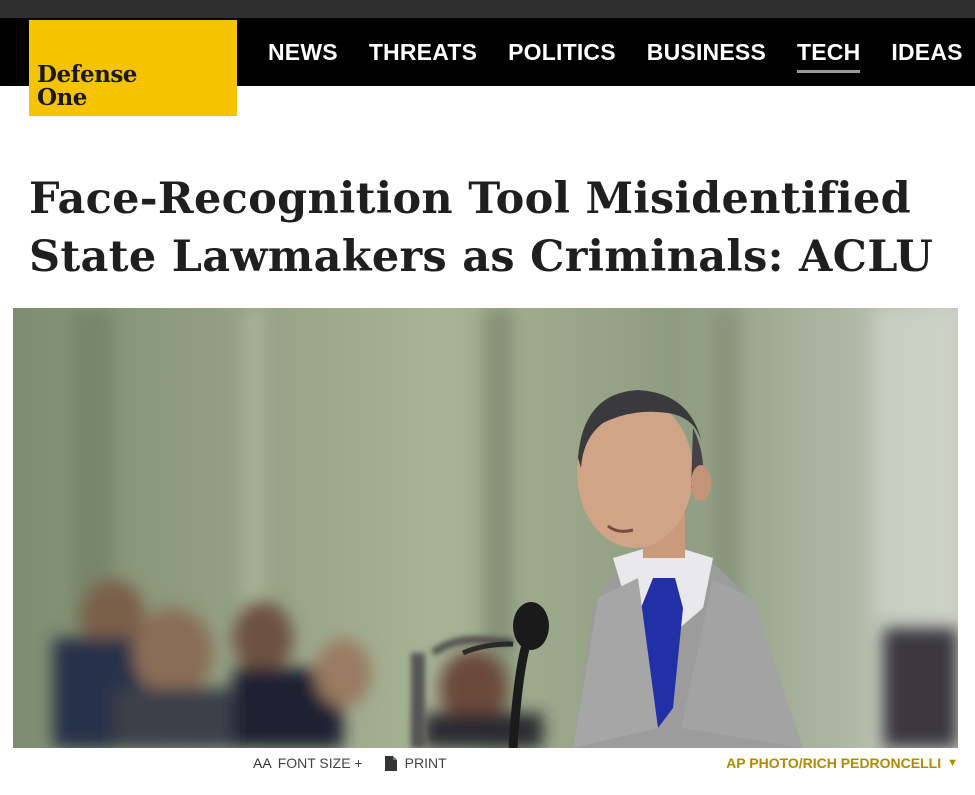 Image resolution: width=975 pixels, height=795 pixels. I want to click on nav-item-news: NEWS, so click(303, 52).